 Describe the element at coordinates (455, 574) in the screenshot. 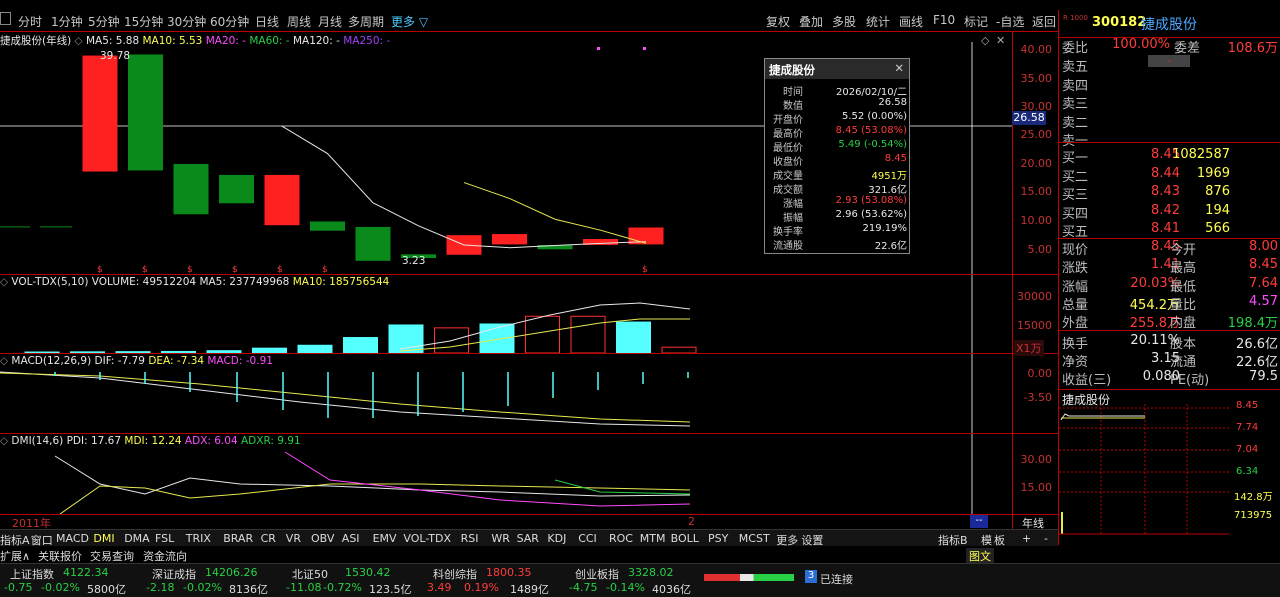

I see `index-name: 科创综指` at that location.